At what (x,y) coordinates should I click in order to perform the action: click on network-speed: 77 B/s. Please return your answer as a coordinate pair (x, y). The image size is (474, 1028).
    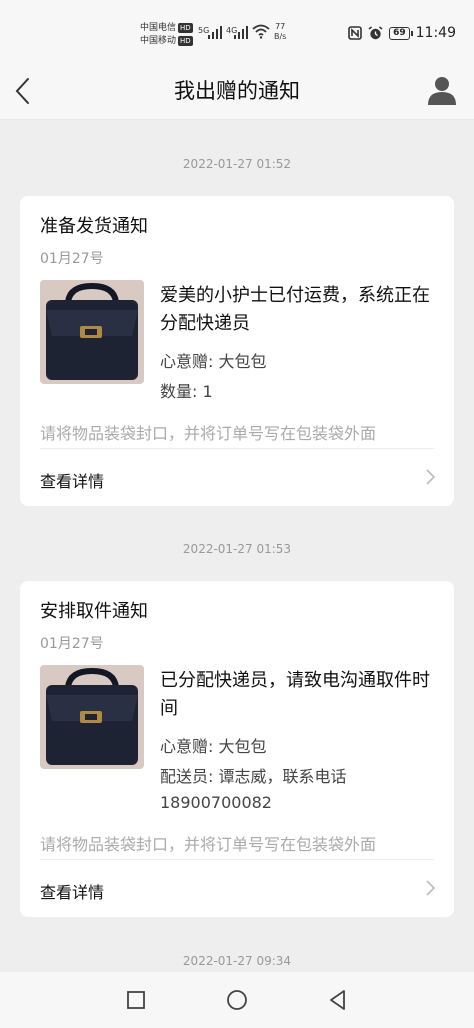
    Looking at the image, I should click on (280, 32).